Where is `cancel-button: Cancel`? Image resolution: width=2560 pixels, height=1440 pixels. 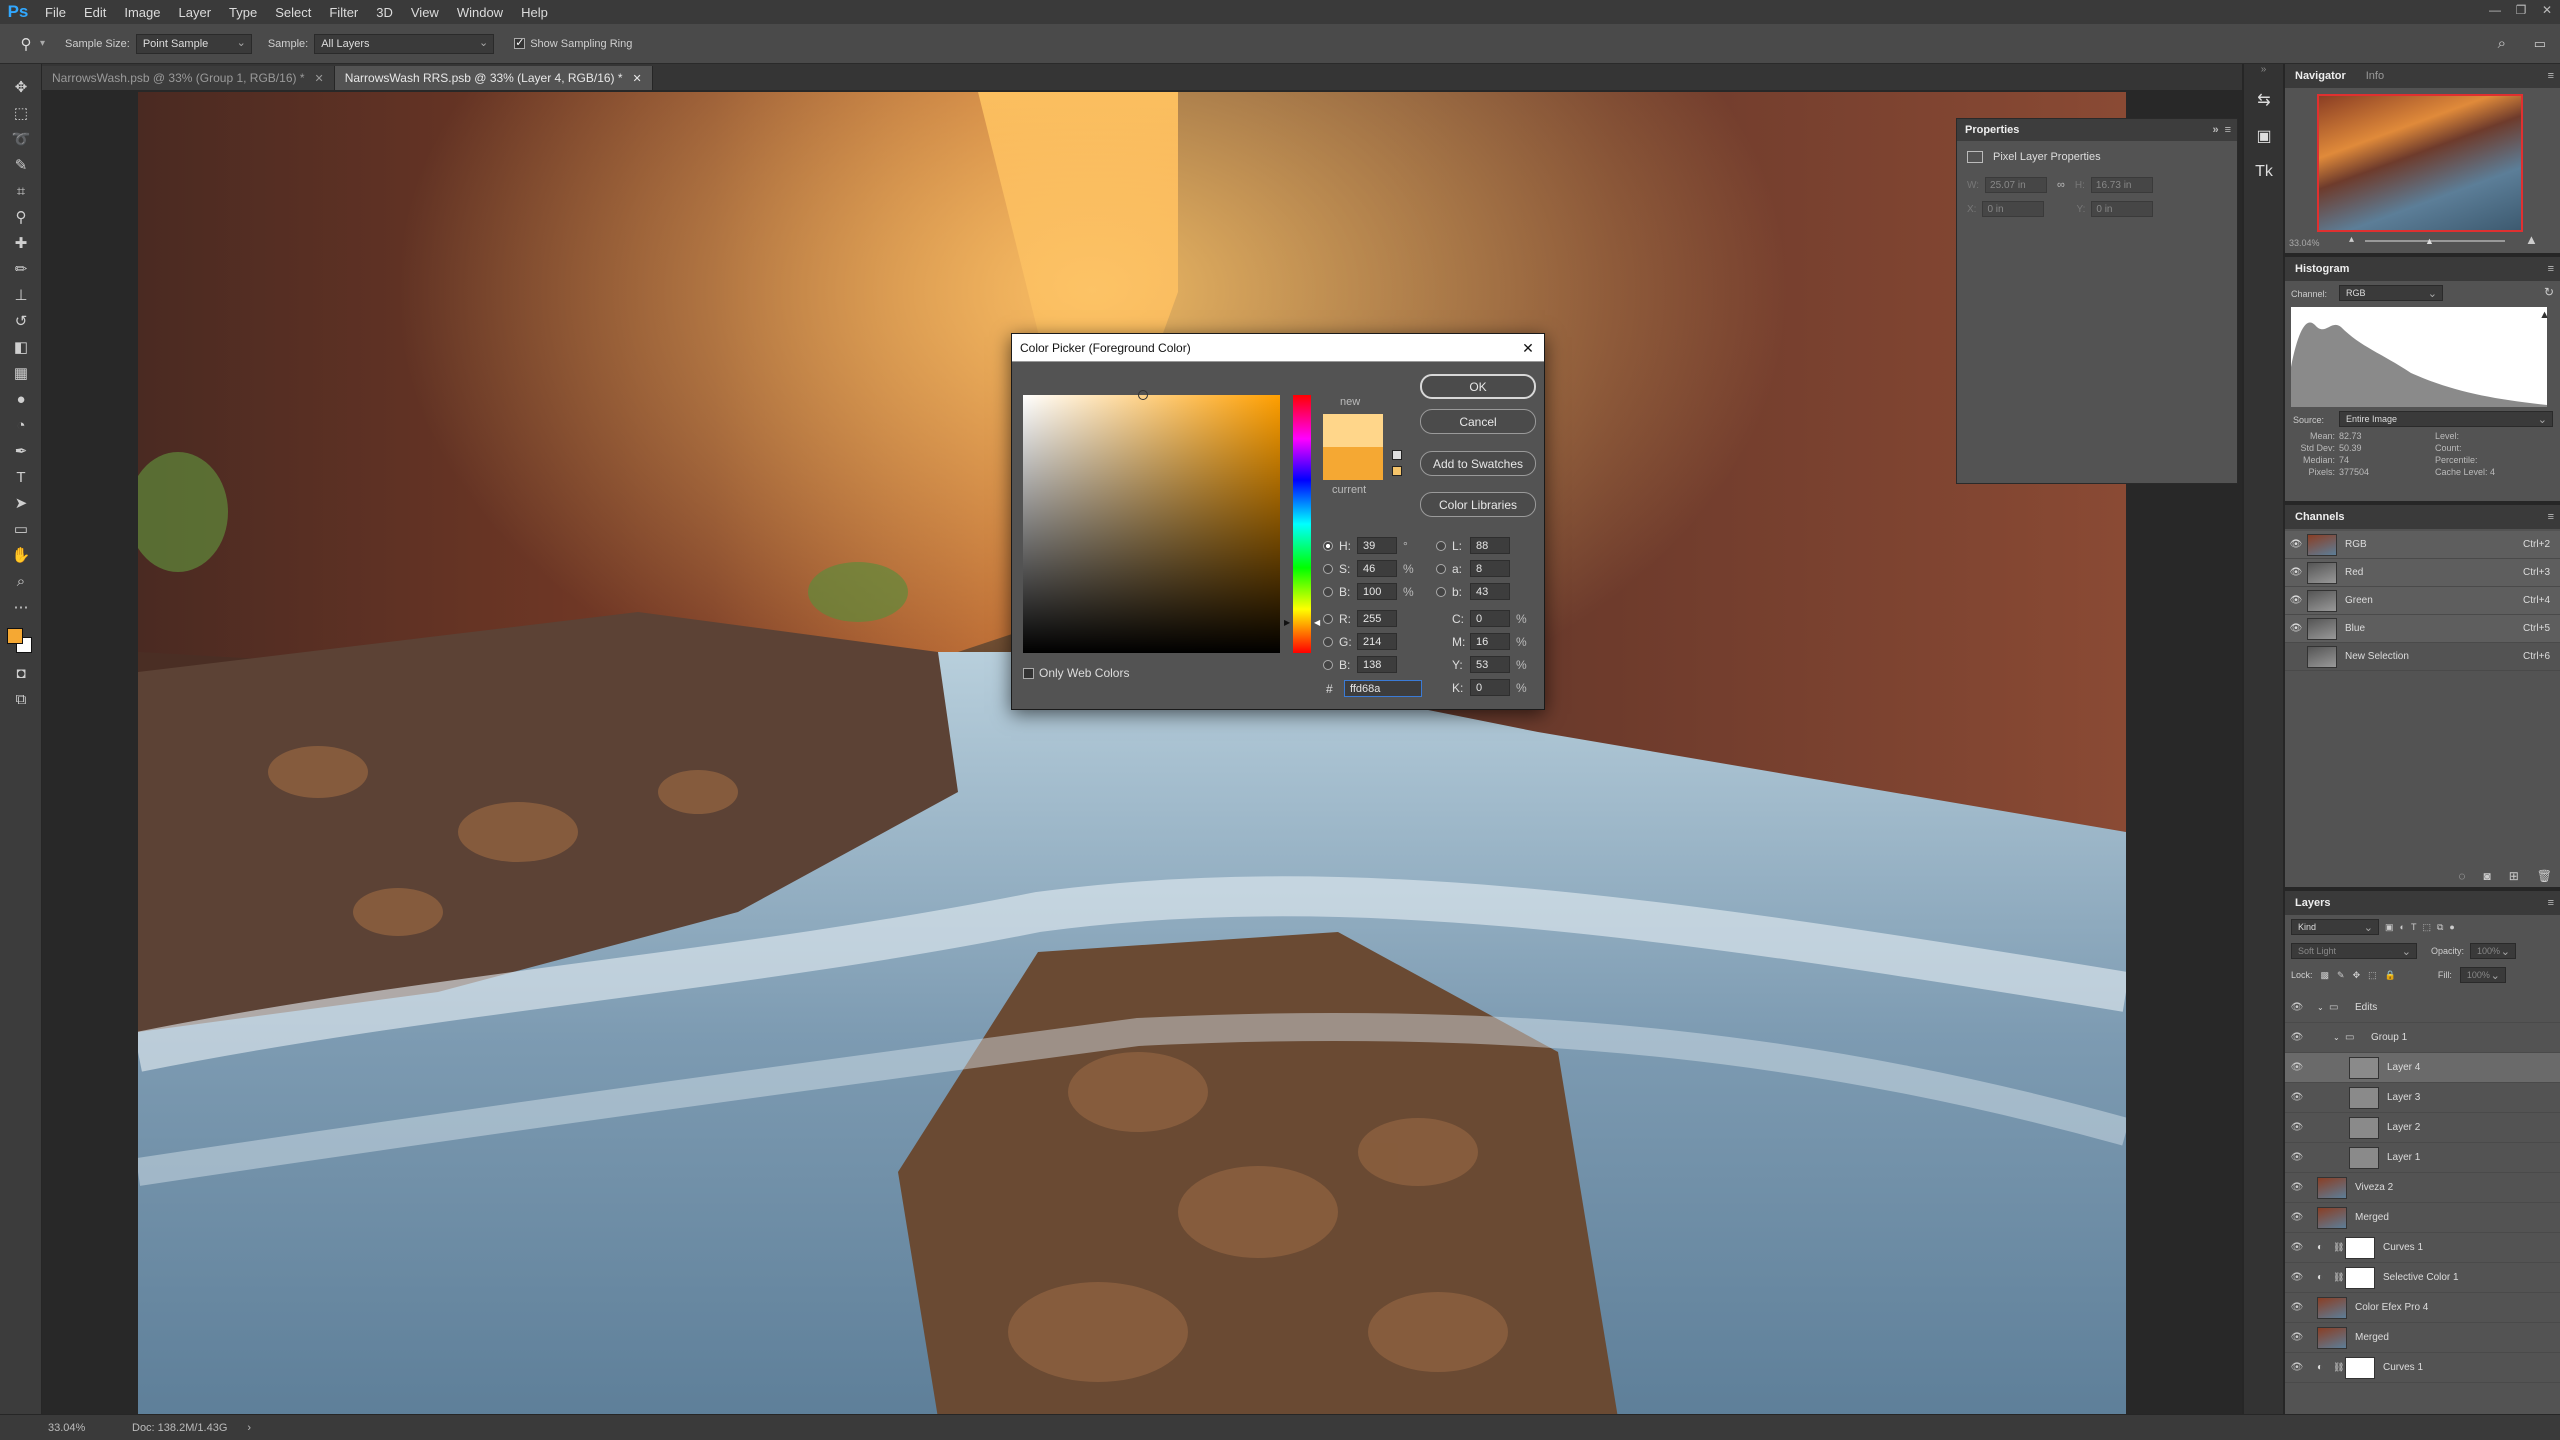 cancel-button: Cancel is located at coordinates (1478, 421).